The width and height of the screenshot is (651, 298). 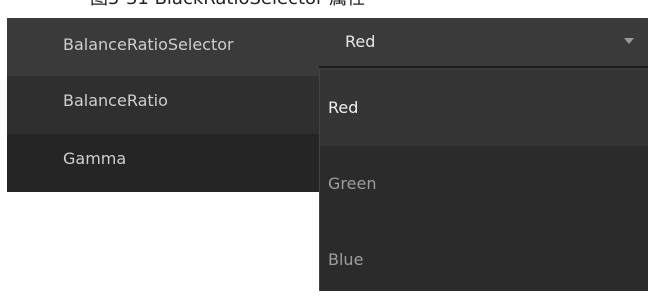 What do you see at coordinates (484, 184) in the screenshot?
I see `dropdown-option-green: Green` at bounding box center [484, 184].